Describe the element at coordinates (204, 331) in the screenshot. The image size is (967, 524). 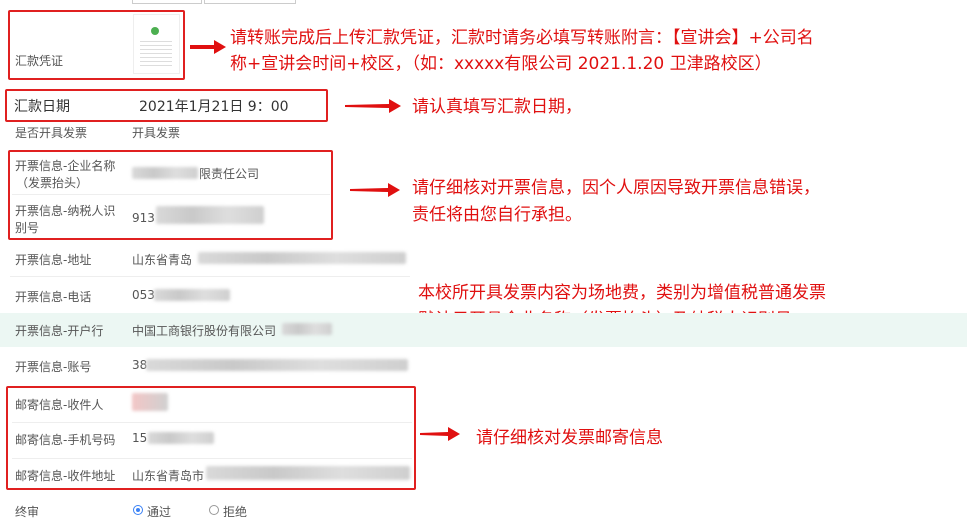
I see `invoice-bank-value: 中国工商银行股份有限公司` at that location.